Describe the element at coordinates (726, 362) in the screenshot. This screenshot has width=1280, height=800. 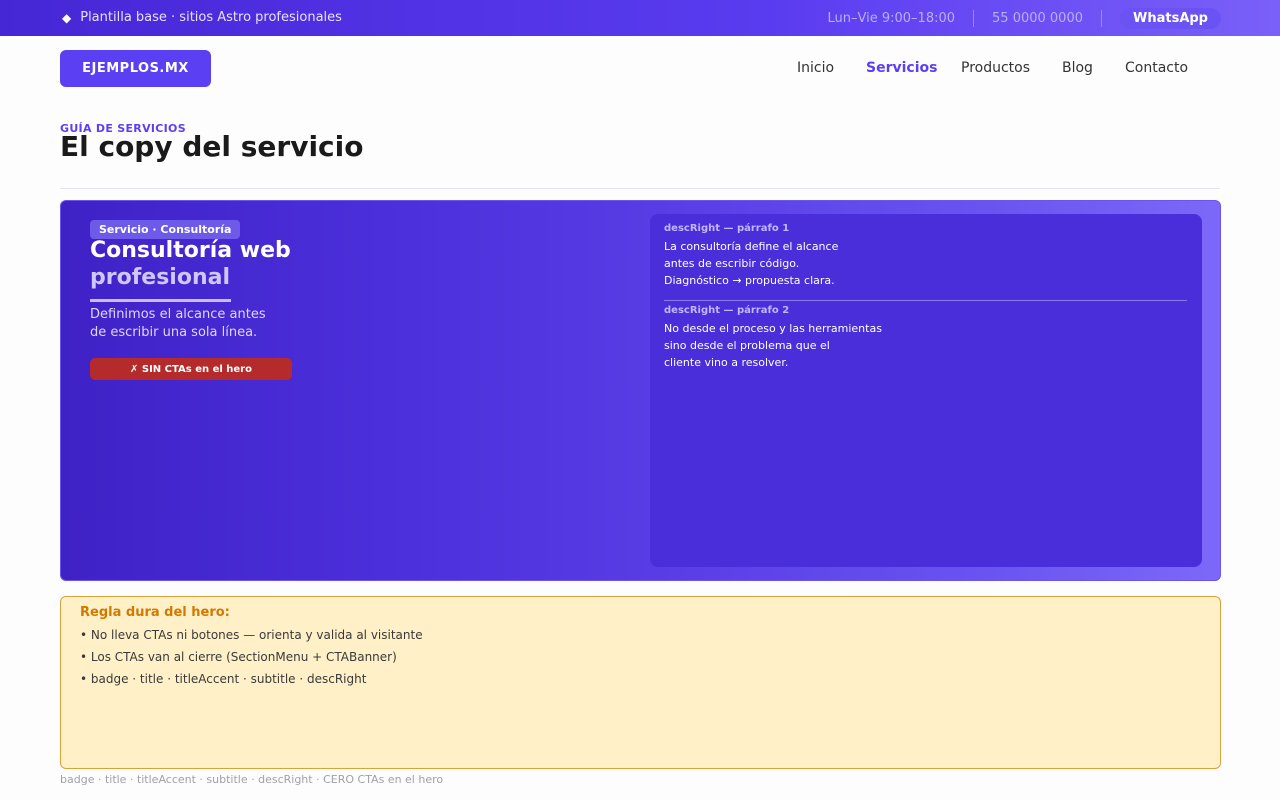
I see `paragraph-line: cliente vino a resolver.` at that location.